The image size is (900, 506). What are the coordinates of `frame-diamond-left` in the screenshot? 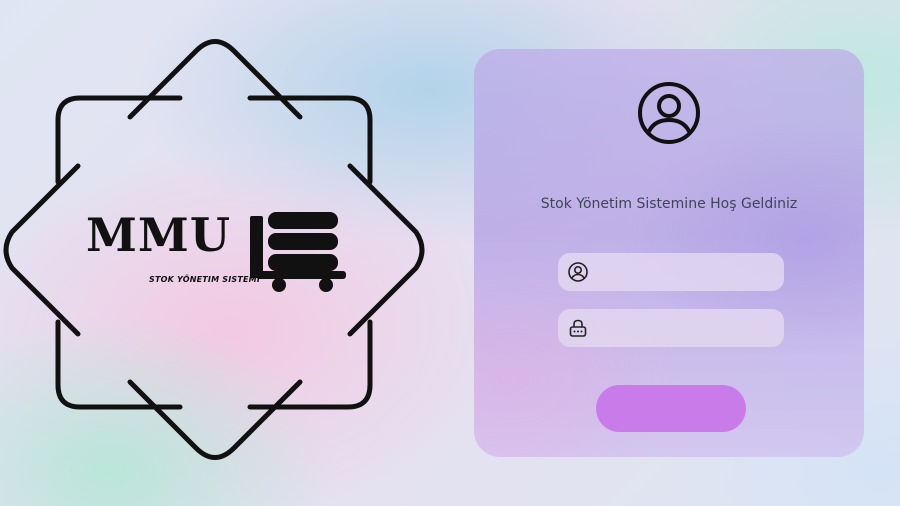 It's located at (42, 250).